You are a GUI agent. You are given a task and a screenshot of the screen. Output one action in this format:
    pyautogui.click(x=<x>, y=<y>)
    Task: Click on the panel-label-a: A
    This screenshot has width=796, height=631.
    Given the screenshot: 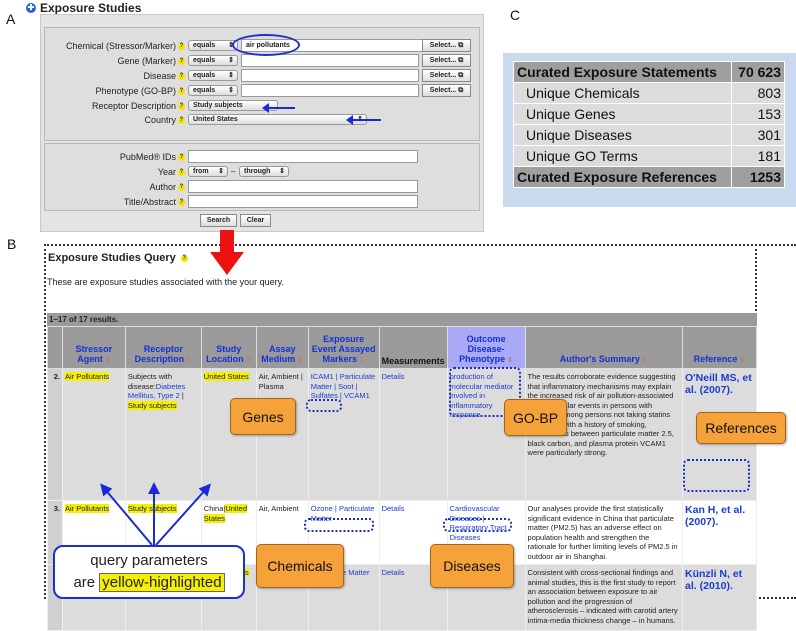 What is the action you would take?
    pyautogui.click(x=11, y=19)
    